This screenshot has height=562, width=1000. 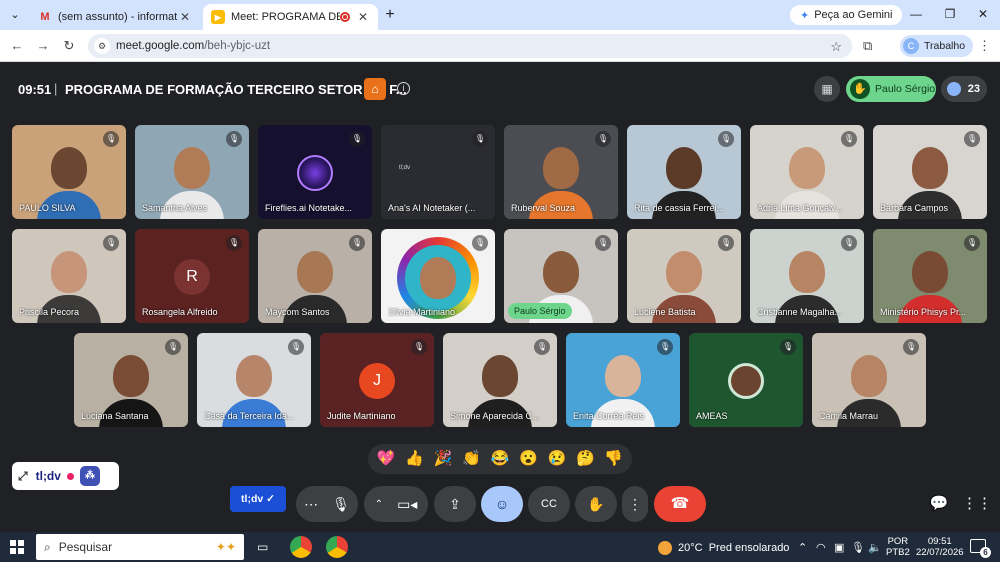 I want to click on windows-start-icon, so click(x=17, y=547).